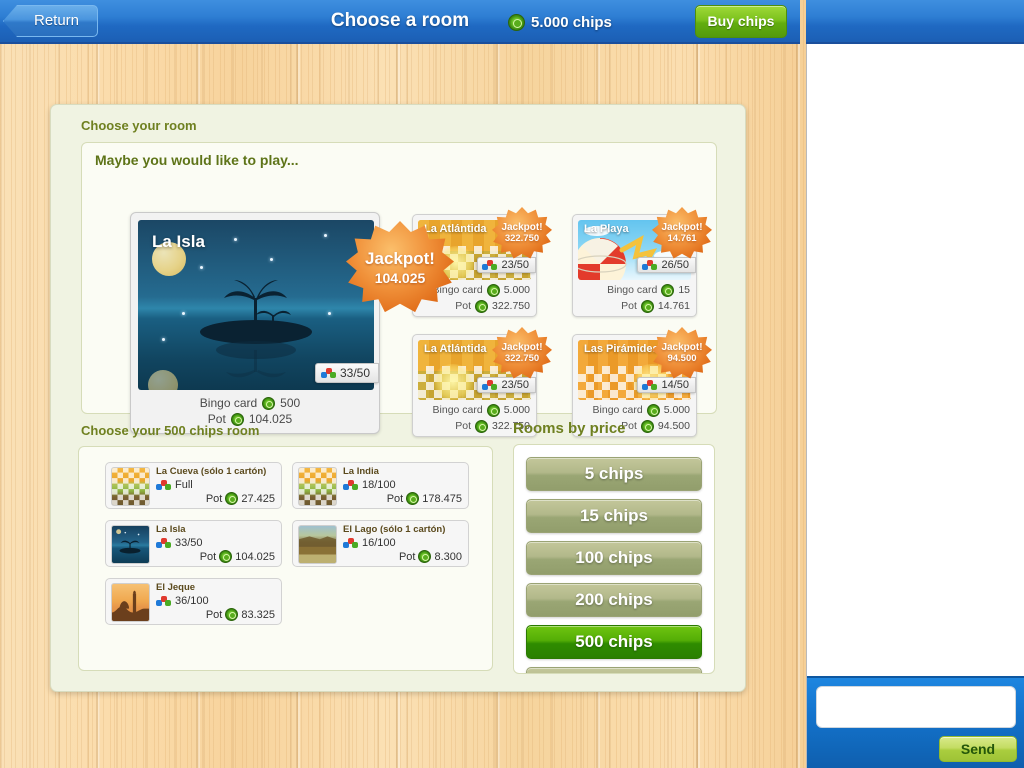  I want to click on room-card-bingo-row: Bingo card 15, so click(631, 290).